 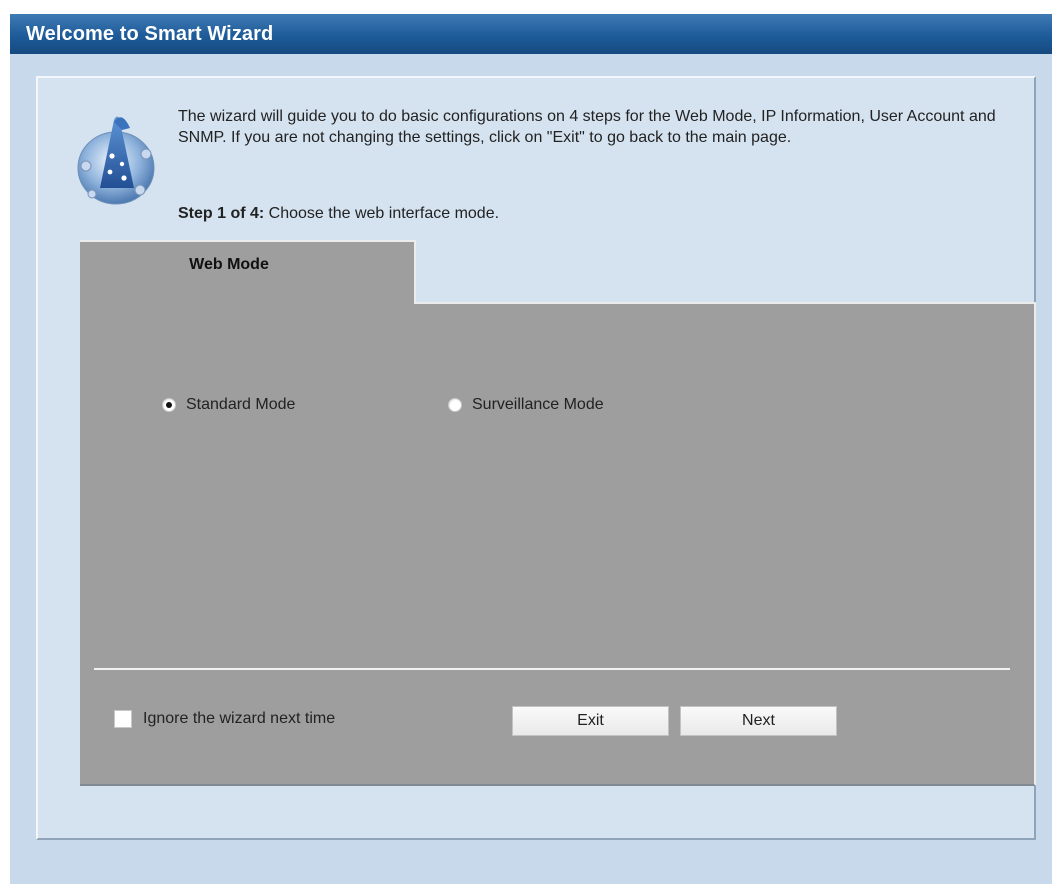 I want to click on surveillance-mode-radio, so click(x=455, y=405).